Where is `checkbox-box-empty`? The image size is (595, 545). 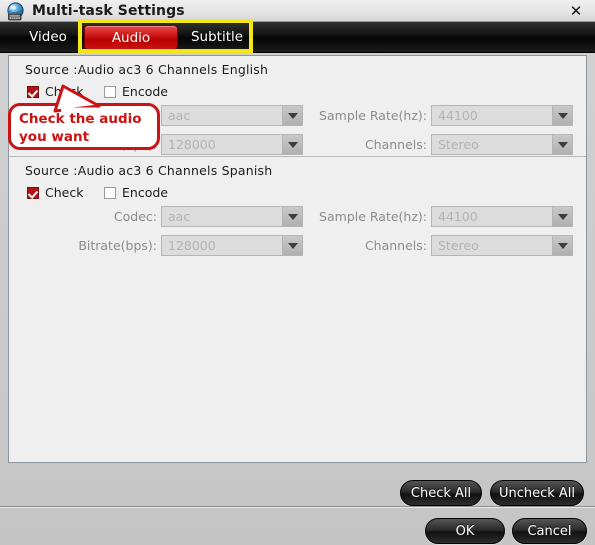 checkbox-box-empty is located at coordinates (110, 192).